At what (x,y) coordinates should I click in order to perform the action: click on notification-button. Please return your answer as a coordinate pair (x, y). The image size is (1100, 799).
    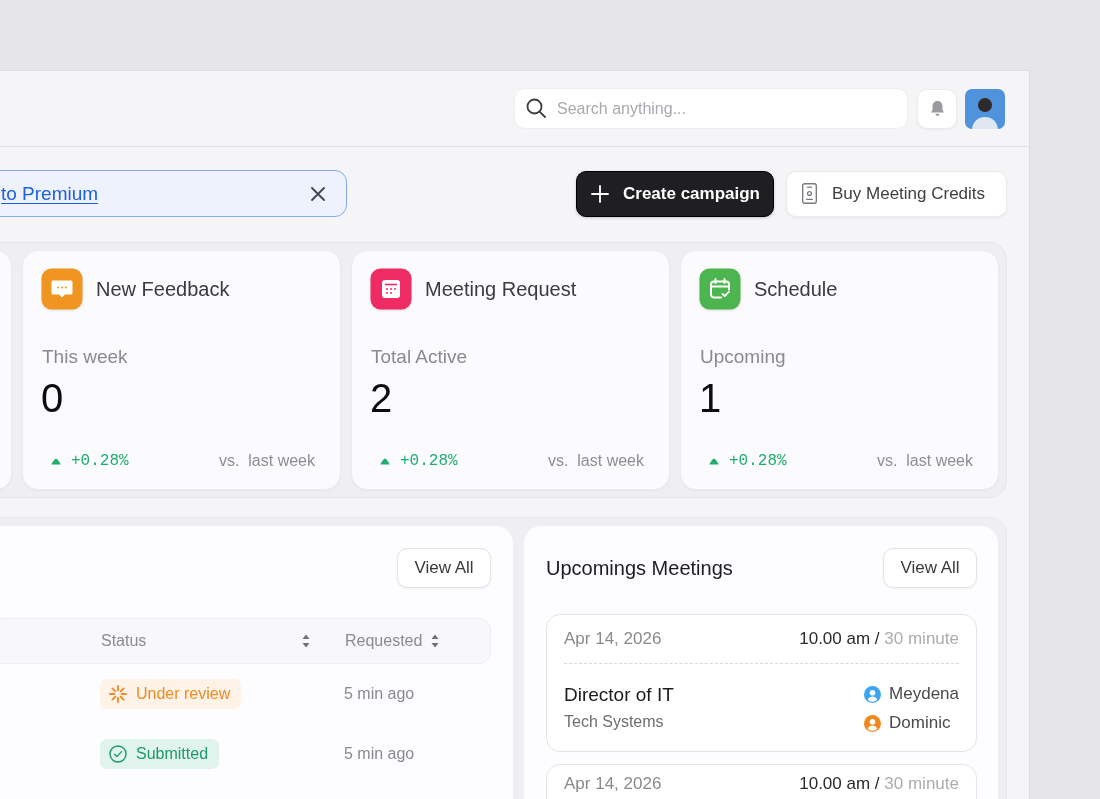
    Looking at the image, I should click on (937, 108).